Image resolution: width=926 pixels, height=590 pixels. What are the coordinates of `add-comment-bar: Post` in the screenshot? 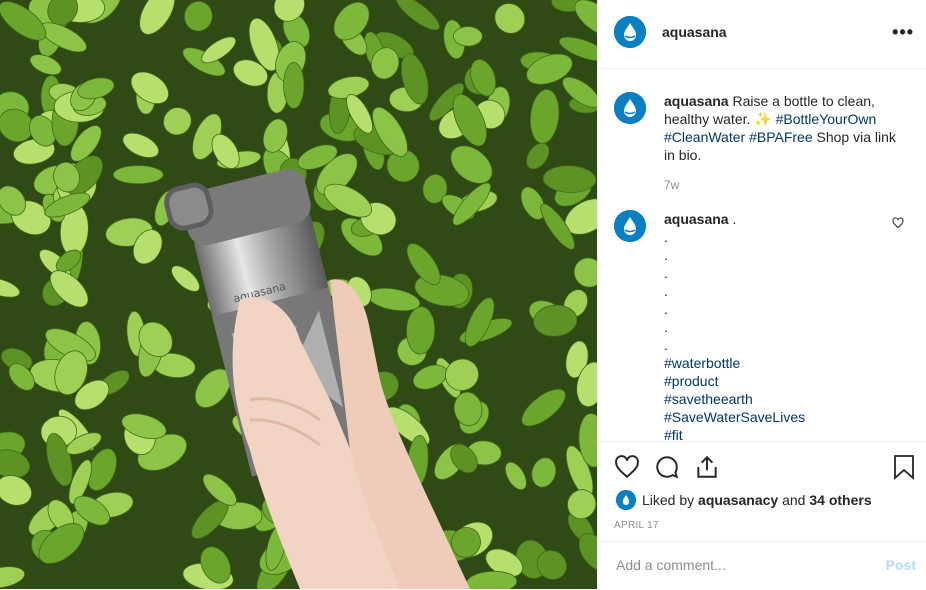 It's located at (762, 565).